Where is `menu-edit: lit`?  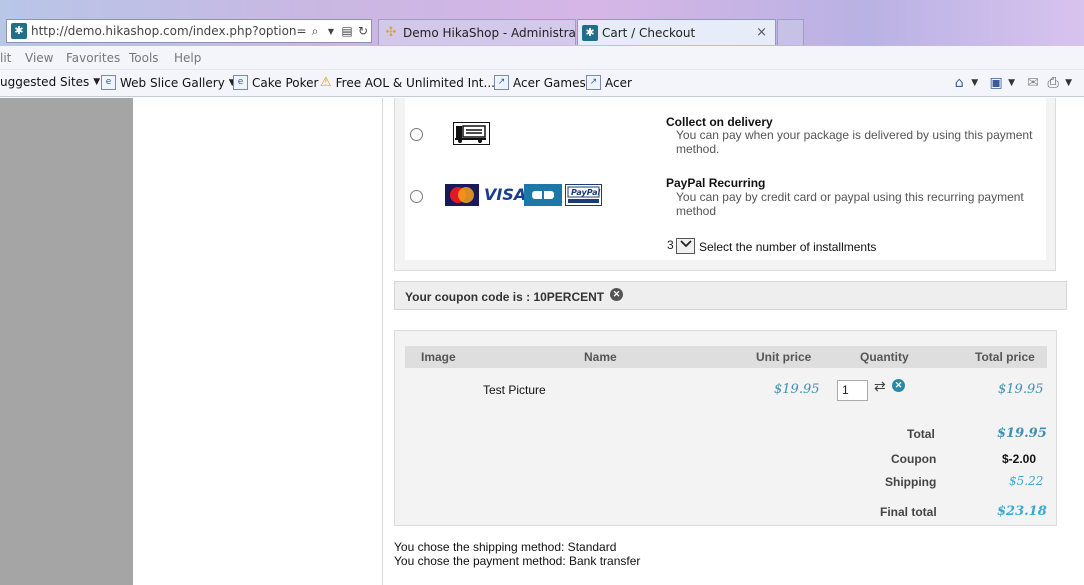
menu-edit: lit is located at coordinates (5, 58).